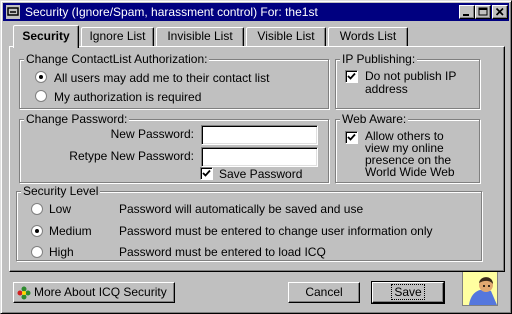  I want to click on maximize-button, so click(483, 12).